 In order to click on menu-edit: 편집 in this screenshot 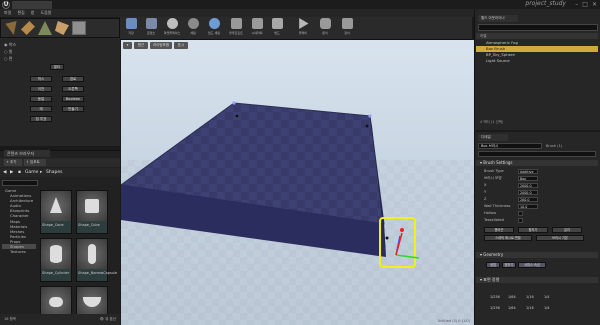, I will do `click(20, 13)`.